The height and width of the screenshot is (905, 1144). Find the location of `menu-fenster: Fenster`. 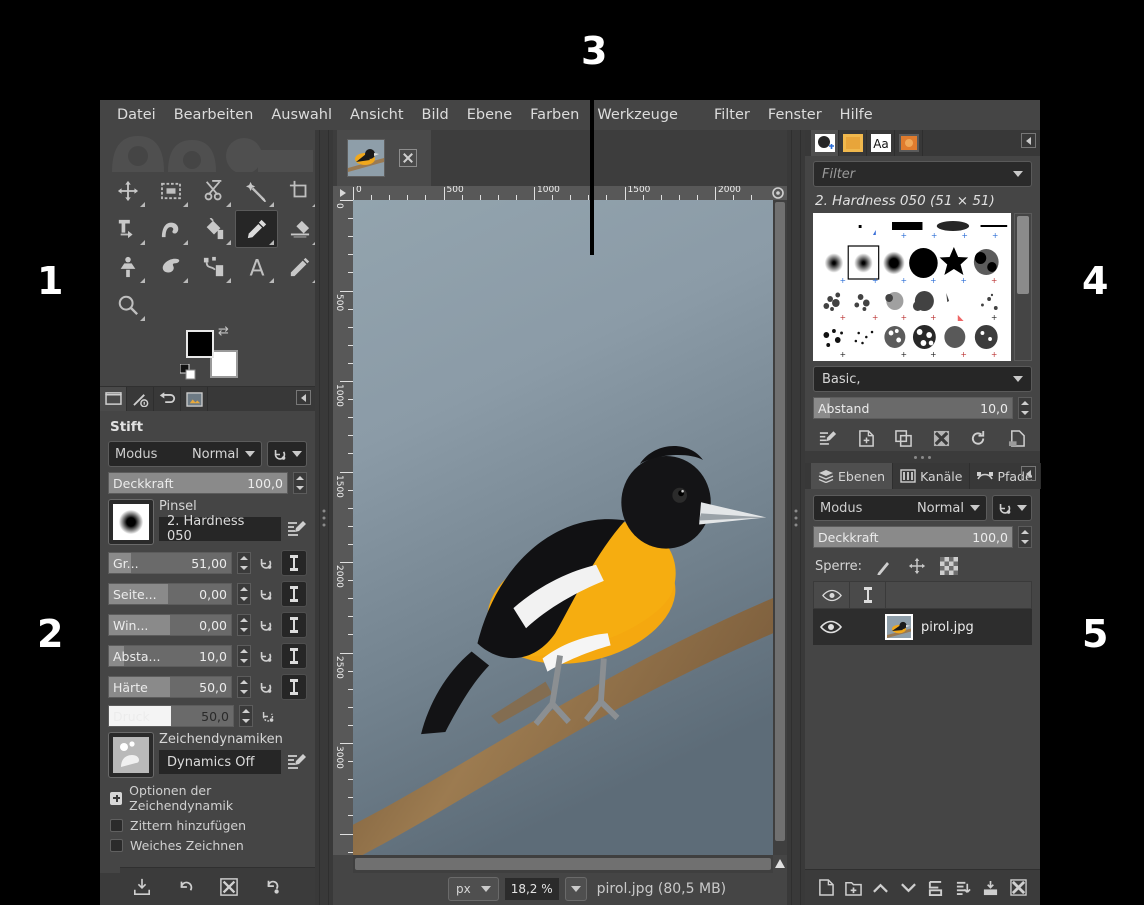

menu-fenster: Fenster is located at coordinates (795, 115).